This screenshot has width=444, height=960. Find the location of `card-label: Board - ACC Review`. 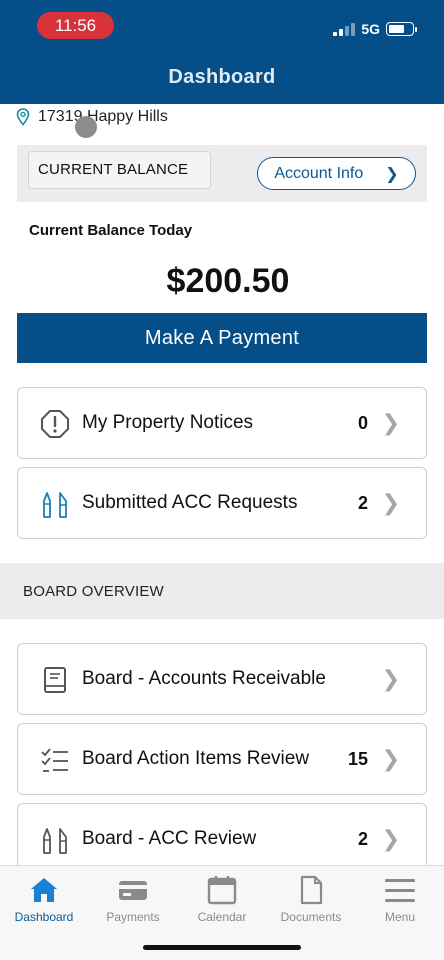

card-label: Board - ACC Review is located at coordinates (169, 838).